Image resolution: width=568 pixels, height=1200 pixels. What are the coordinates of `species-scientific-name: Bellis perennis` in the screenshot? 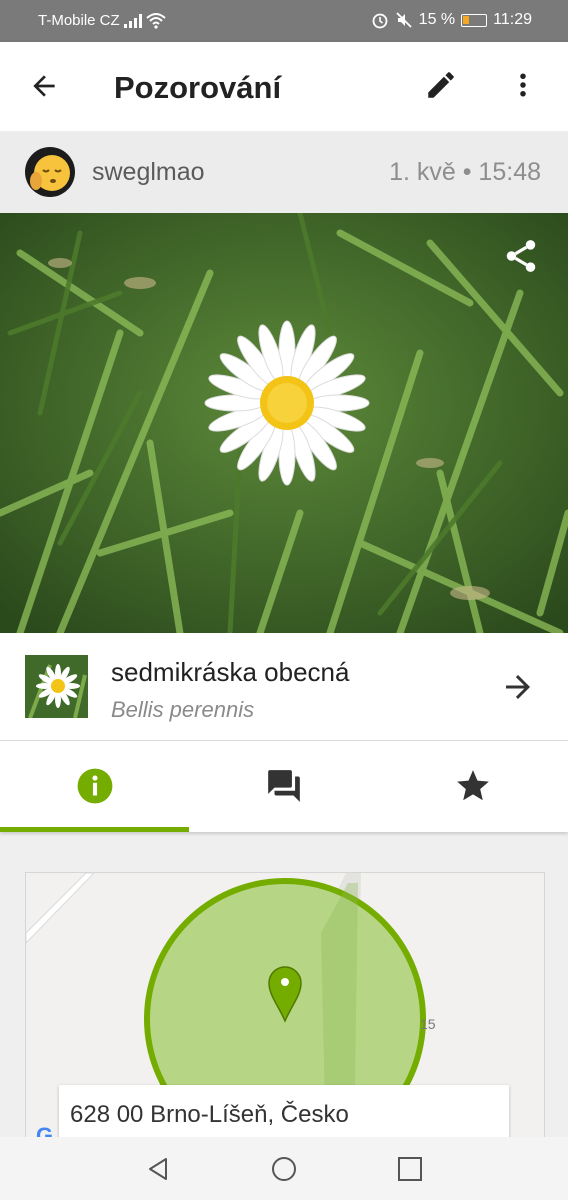 It's located at (183, 709).